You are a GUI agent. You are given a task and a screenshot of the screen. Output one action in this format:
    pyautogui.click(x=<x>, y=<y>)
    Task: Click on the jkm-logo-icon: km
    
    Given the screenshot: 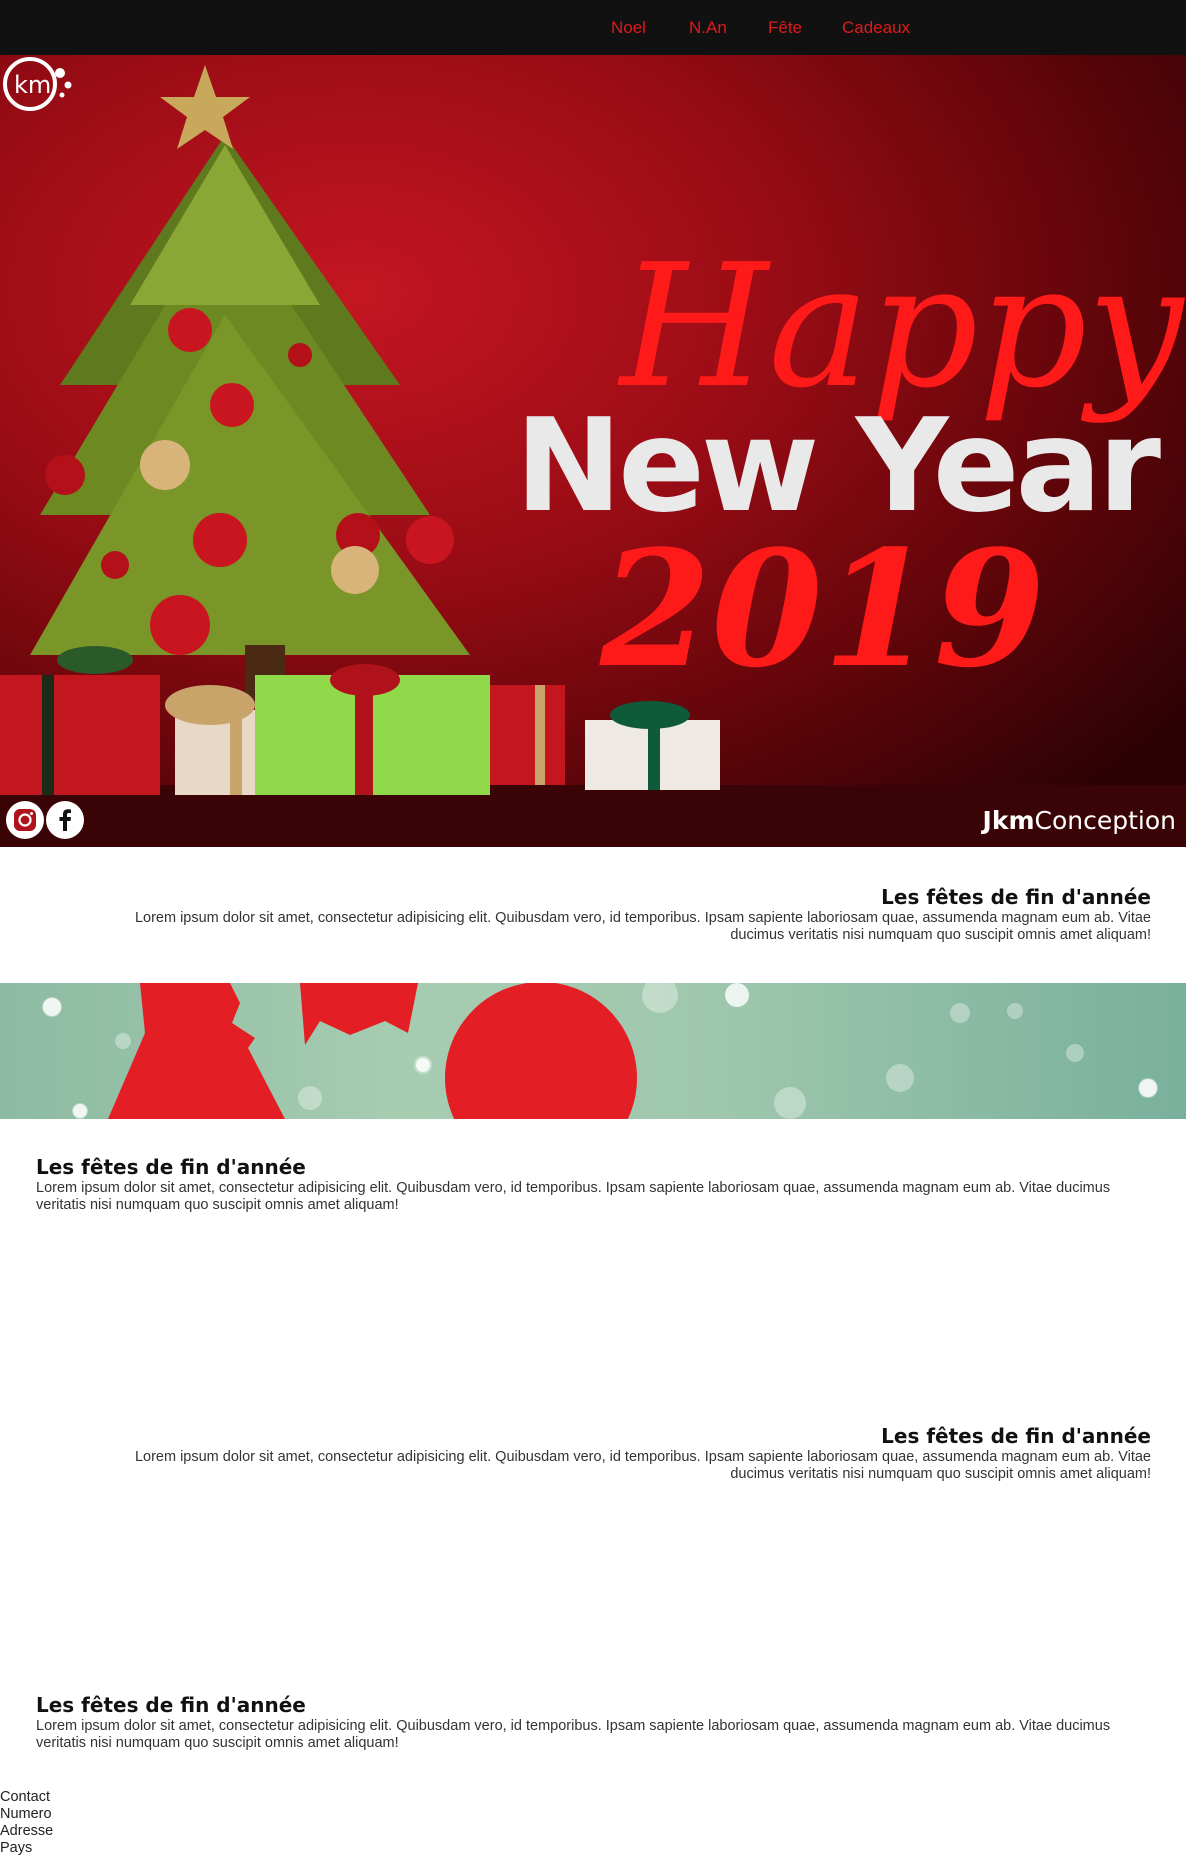 What is the action you would take?
    pyautogui.click(x=37, y=84)
    